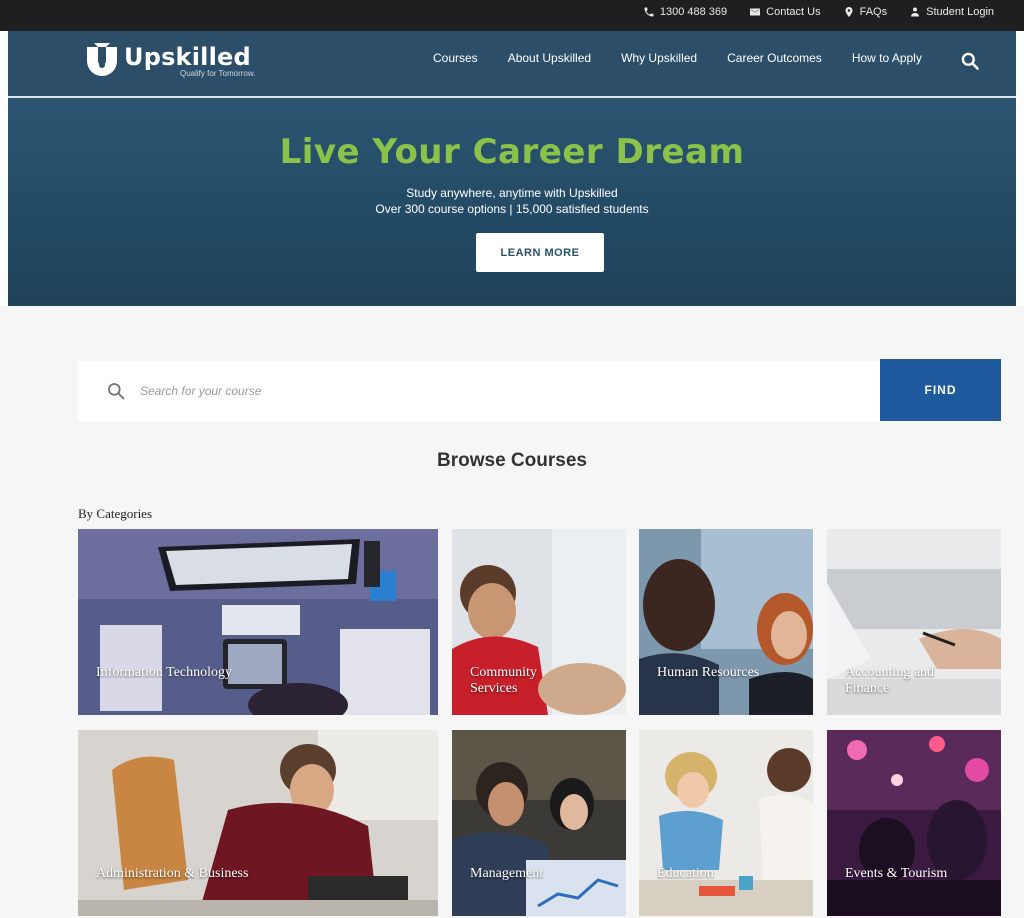 This screenshot has width=1024, height=918. What do you see at coordinates (873, 12) in the screenshot?
I see `faqs-label: FAQs` at bounding box center [873, 12].